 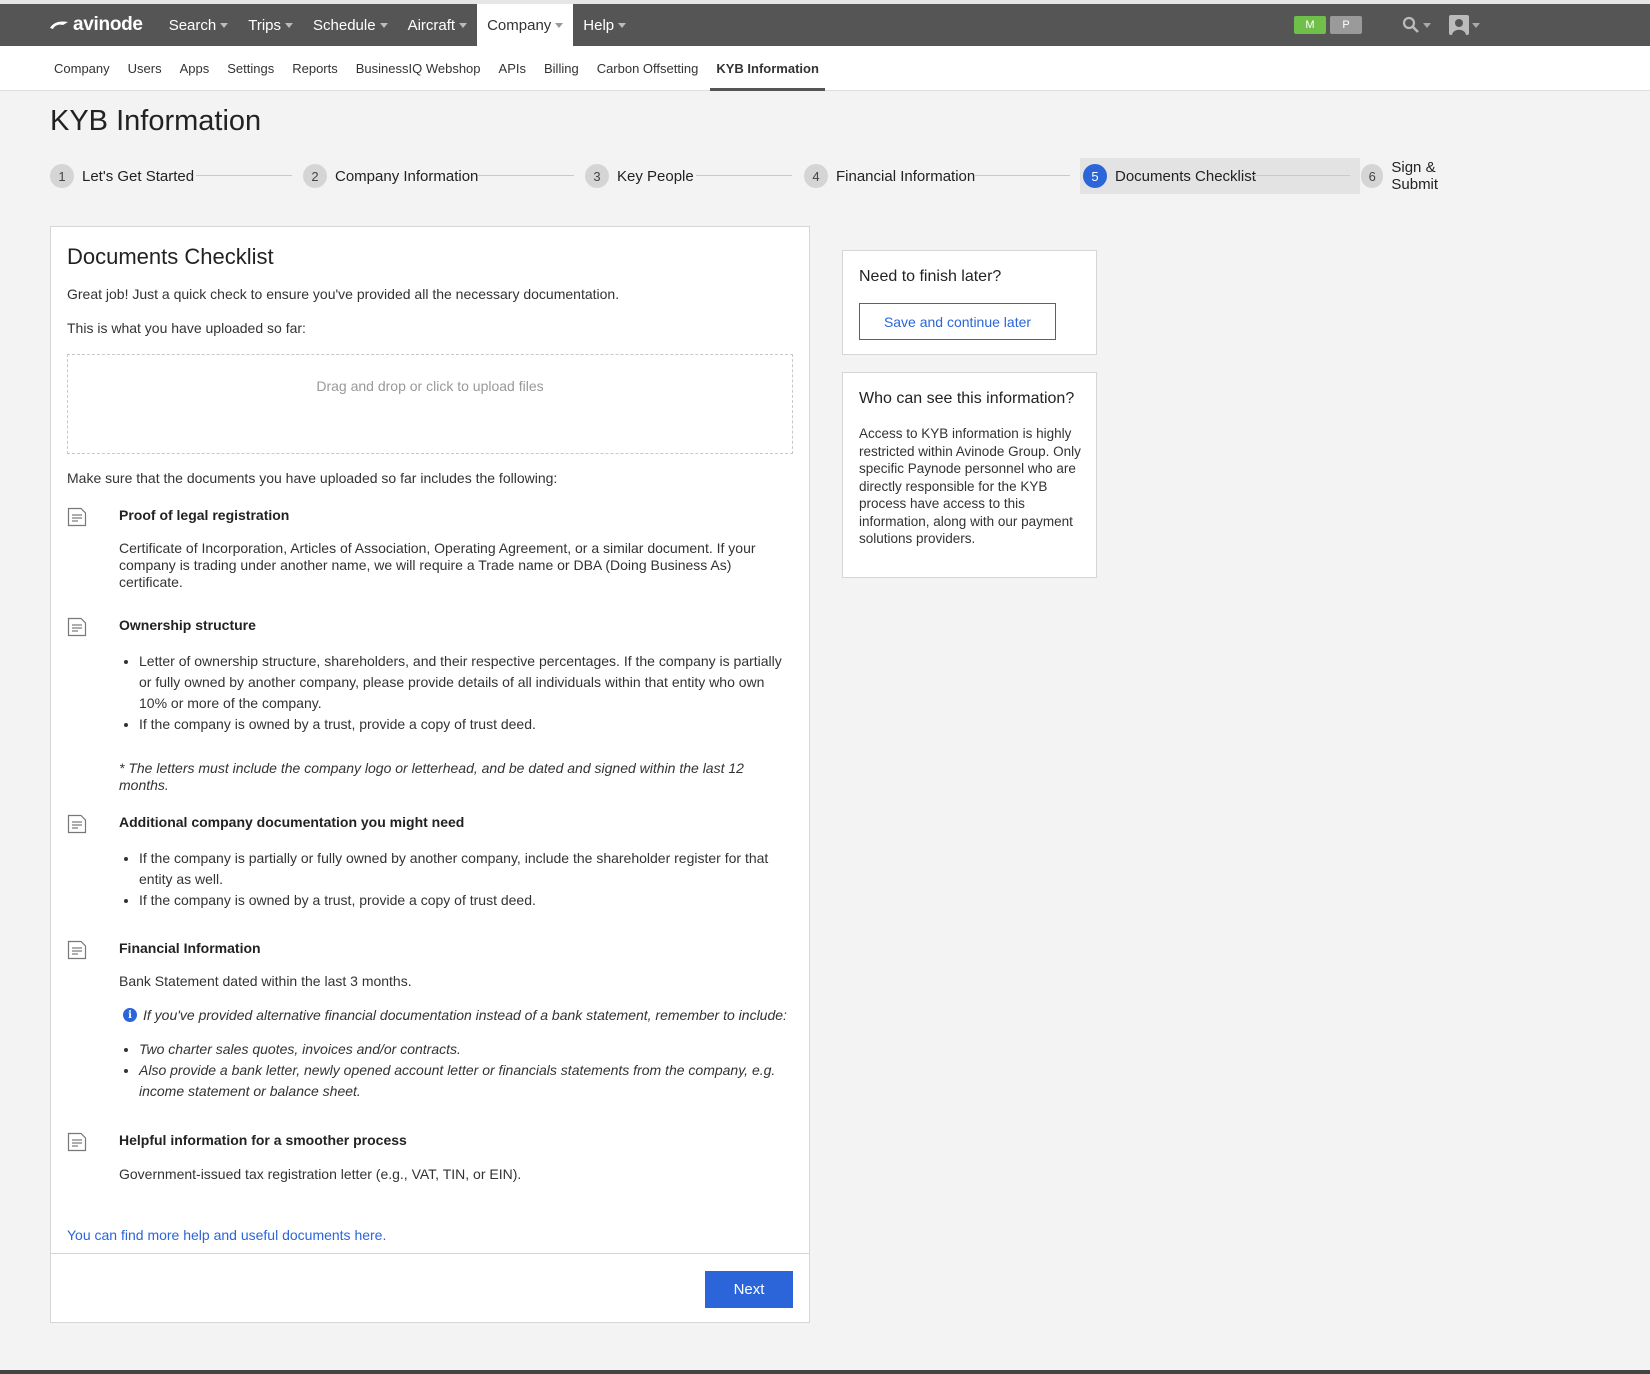 What do you see at coordinates (156, 121) in the screenshot?
I see `page-title: KYB Information` at bounding box center [156, 121].